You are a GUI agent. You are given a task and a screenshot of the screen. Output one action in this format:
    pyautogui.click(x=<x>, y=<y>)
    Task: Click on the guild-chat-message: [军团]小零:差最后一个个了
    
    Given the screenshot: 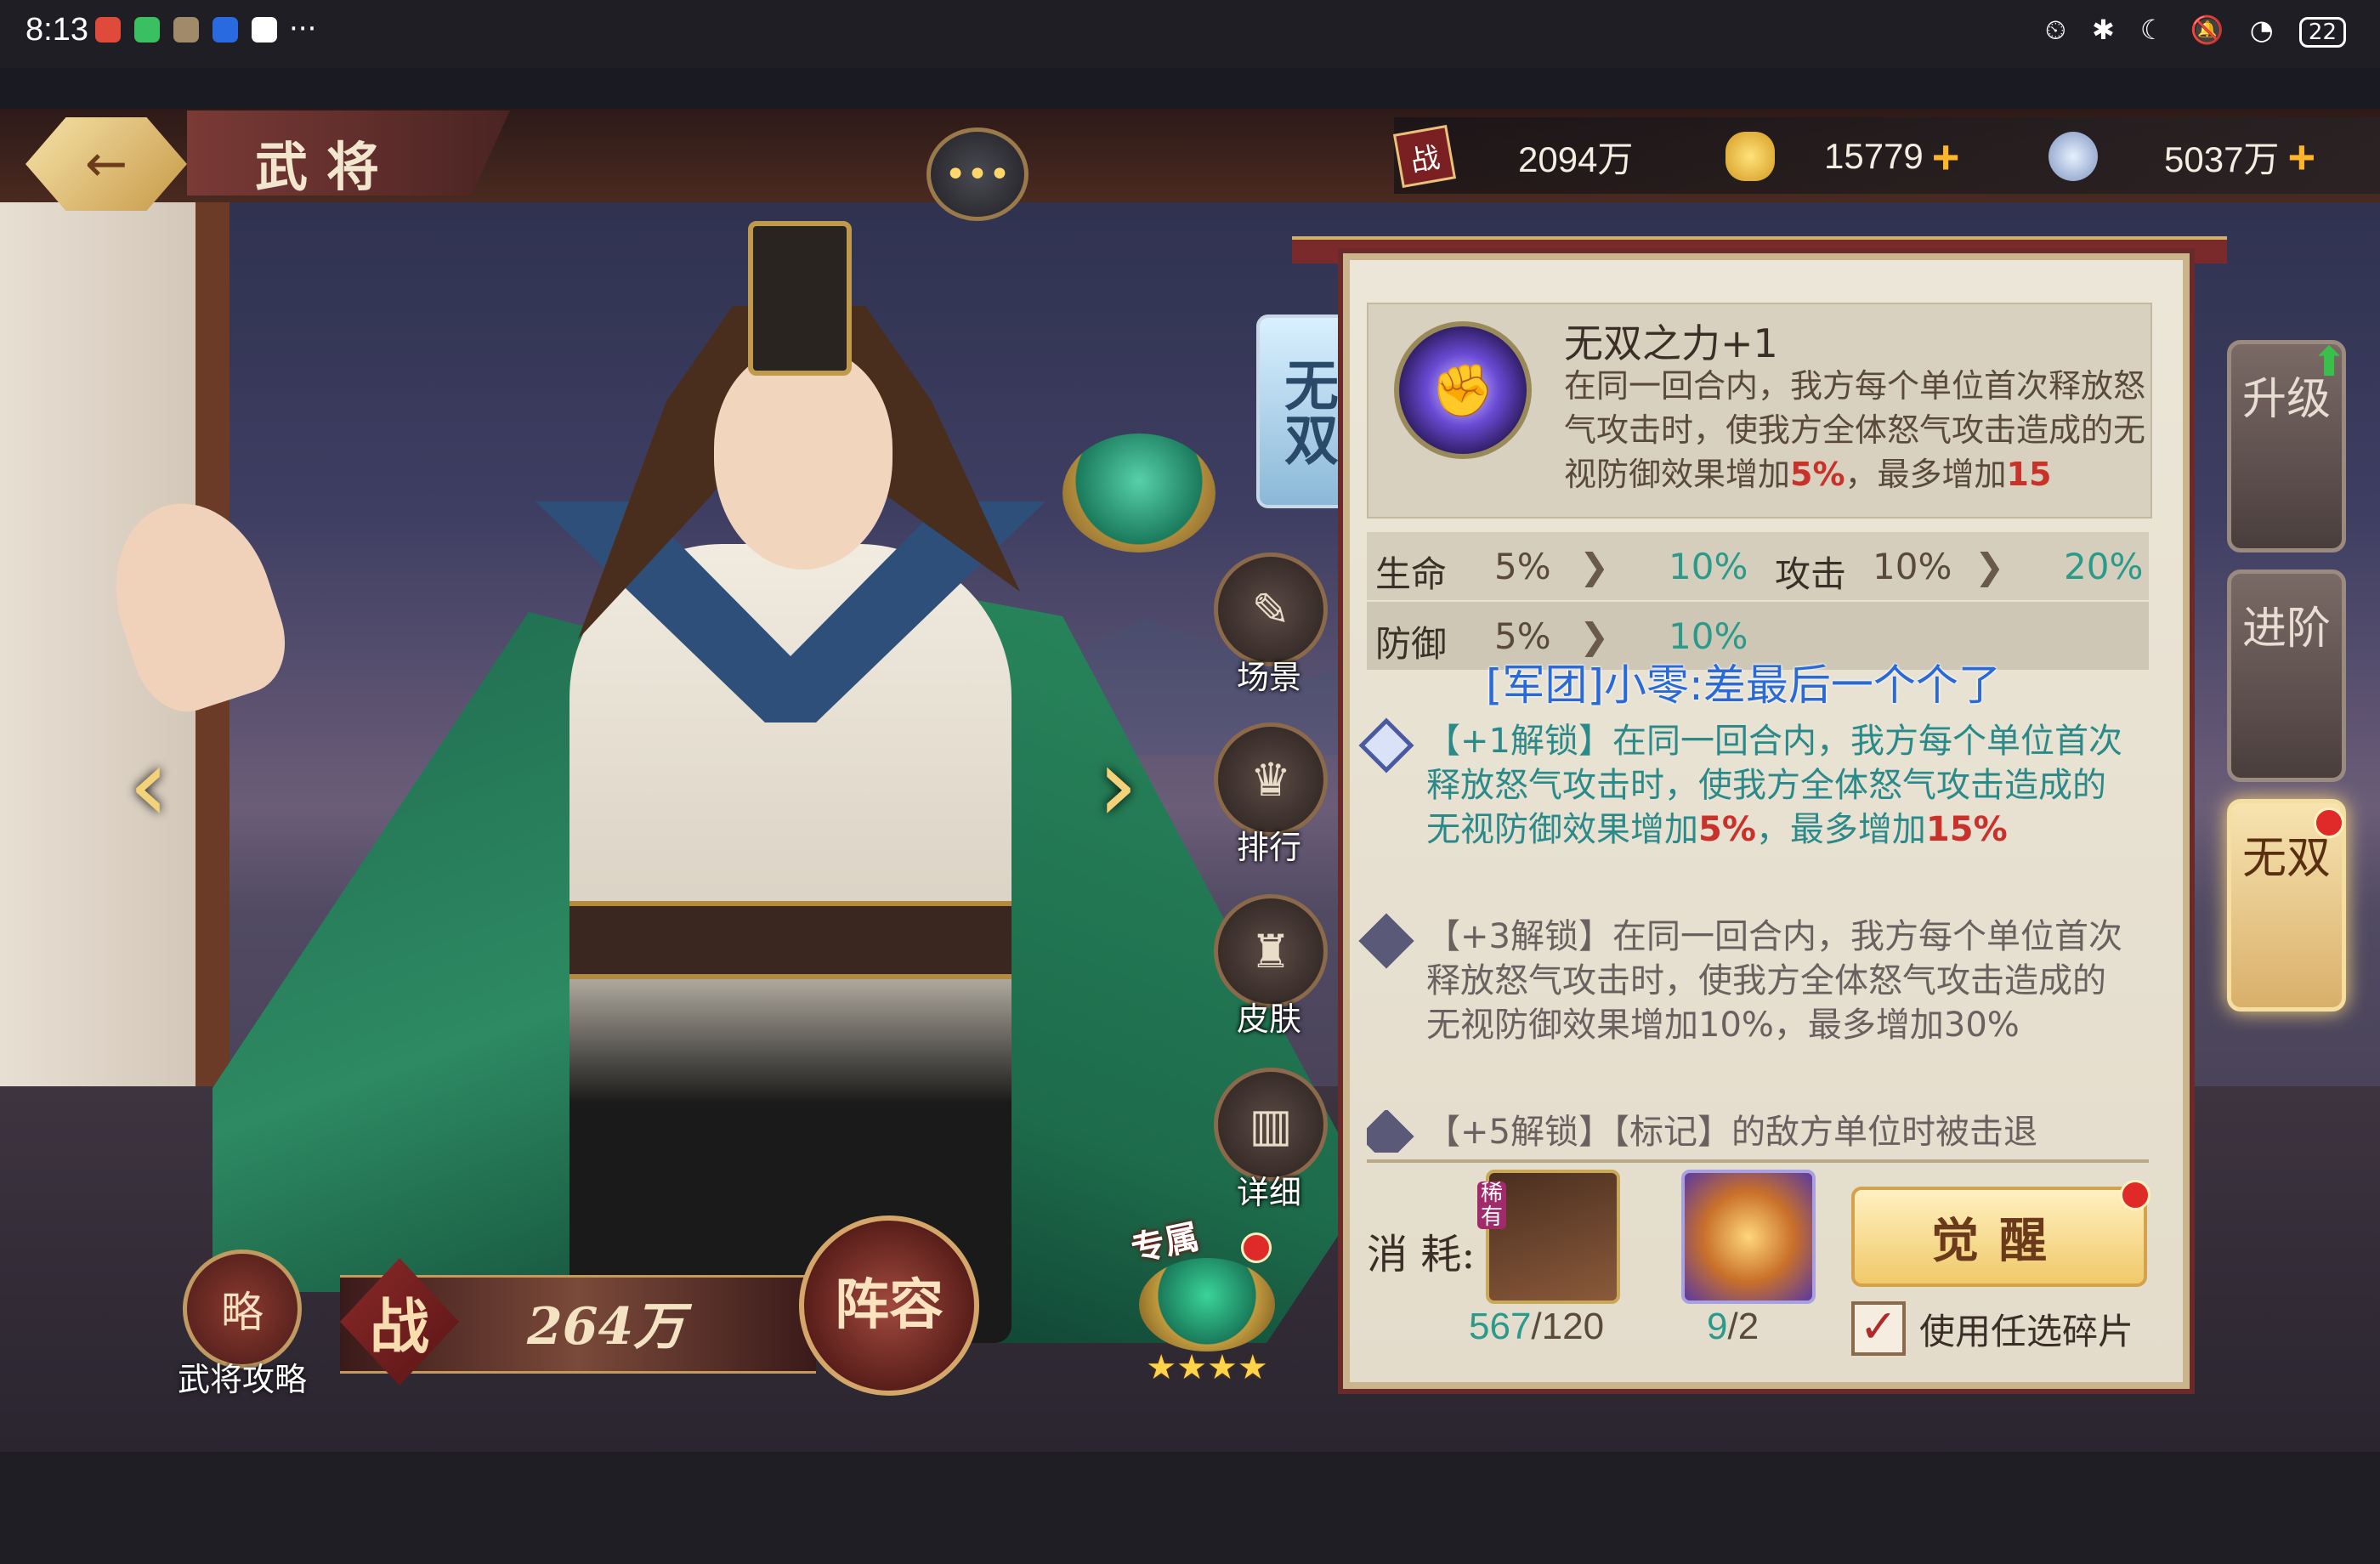 What is the action you would take?
    pyautogui.click(x=1744, y=685)
    